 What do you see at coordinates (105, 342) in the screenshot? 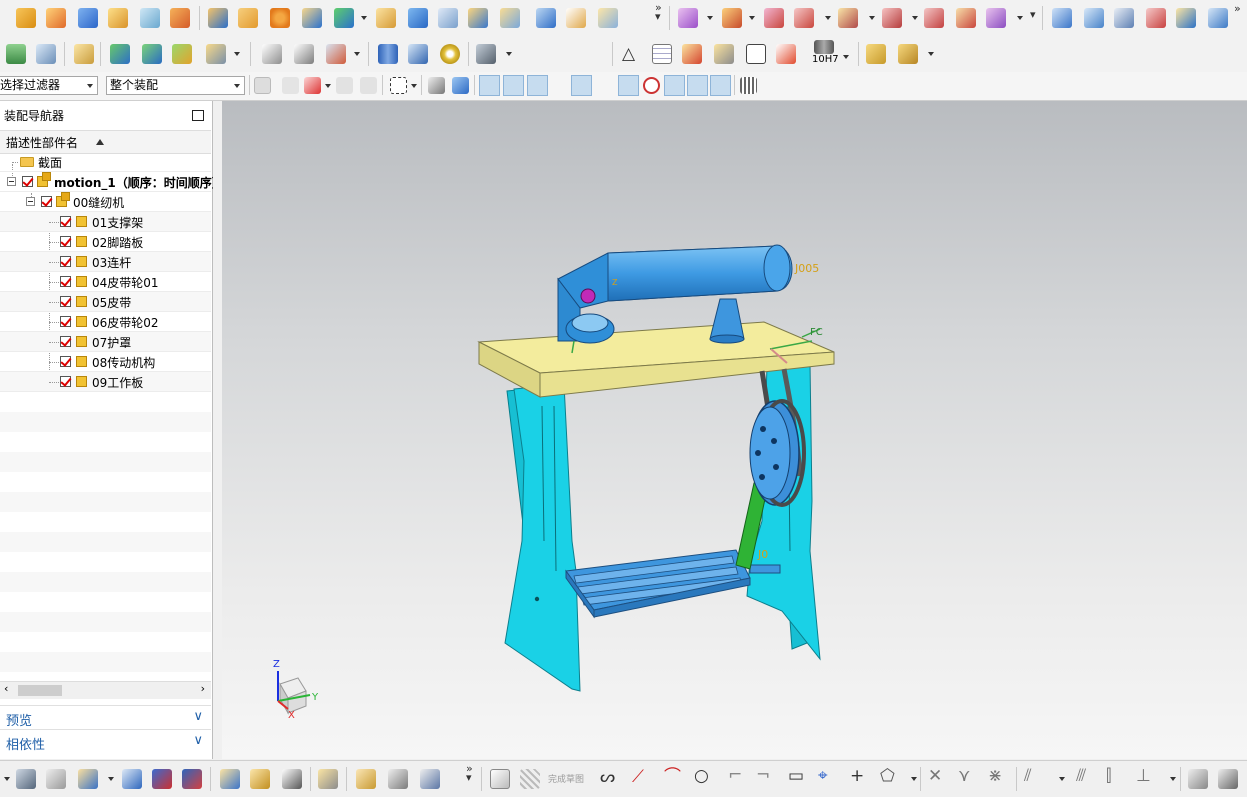
I see `tree-item-part: 07护罩` at bounding box center [105, 342].